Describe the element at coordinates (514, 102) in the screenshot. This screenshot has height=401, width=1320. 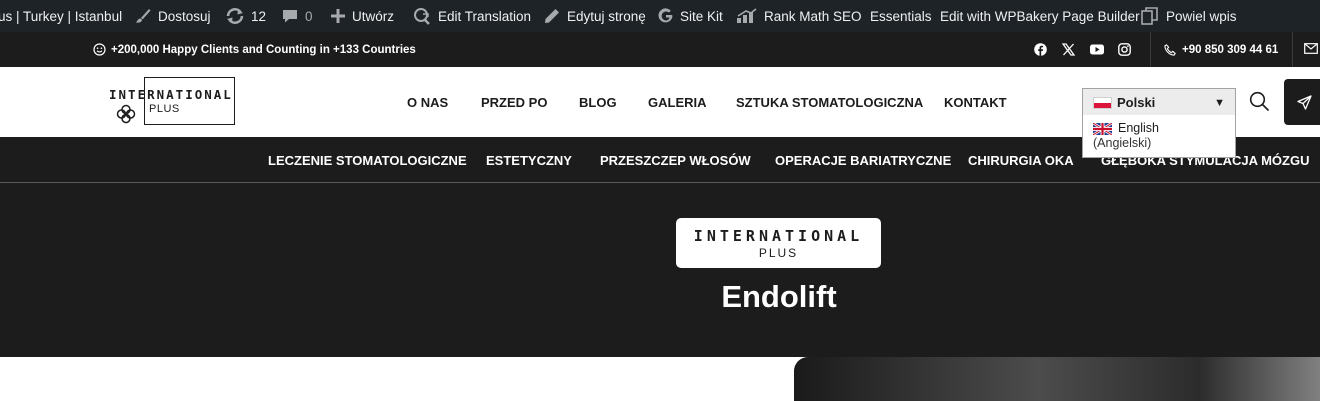
I see `nav-item-before-after: PRZED PO` at that location.